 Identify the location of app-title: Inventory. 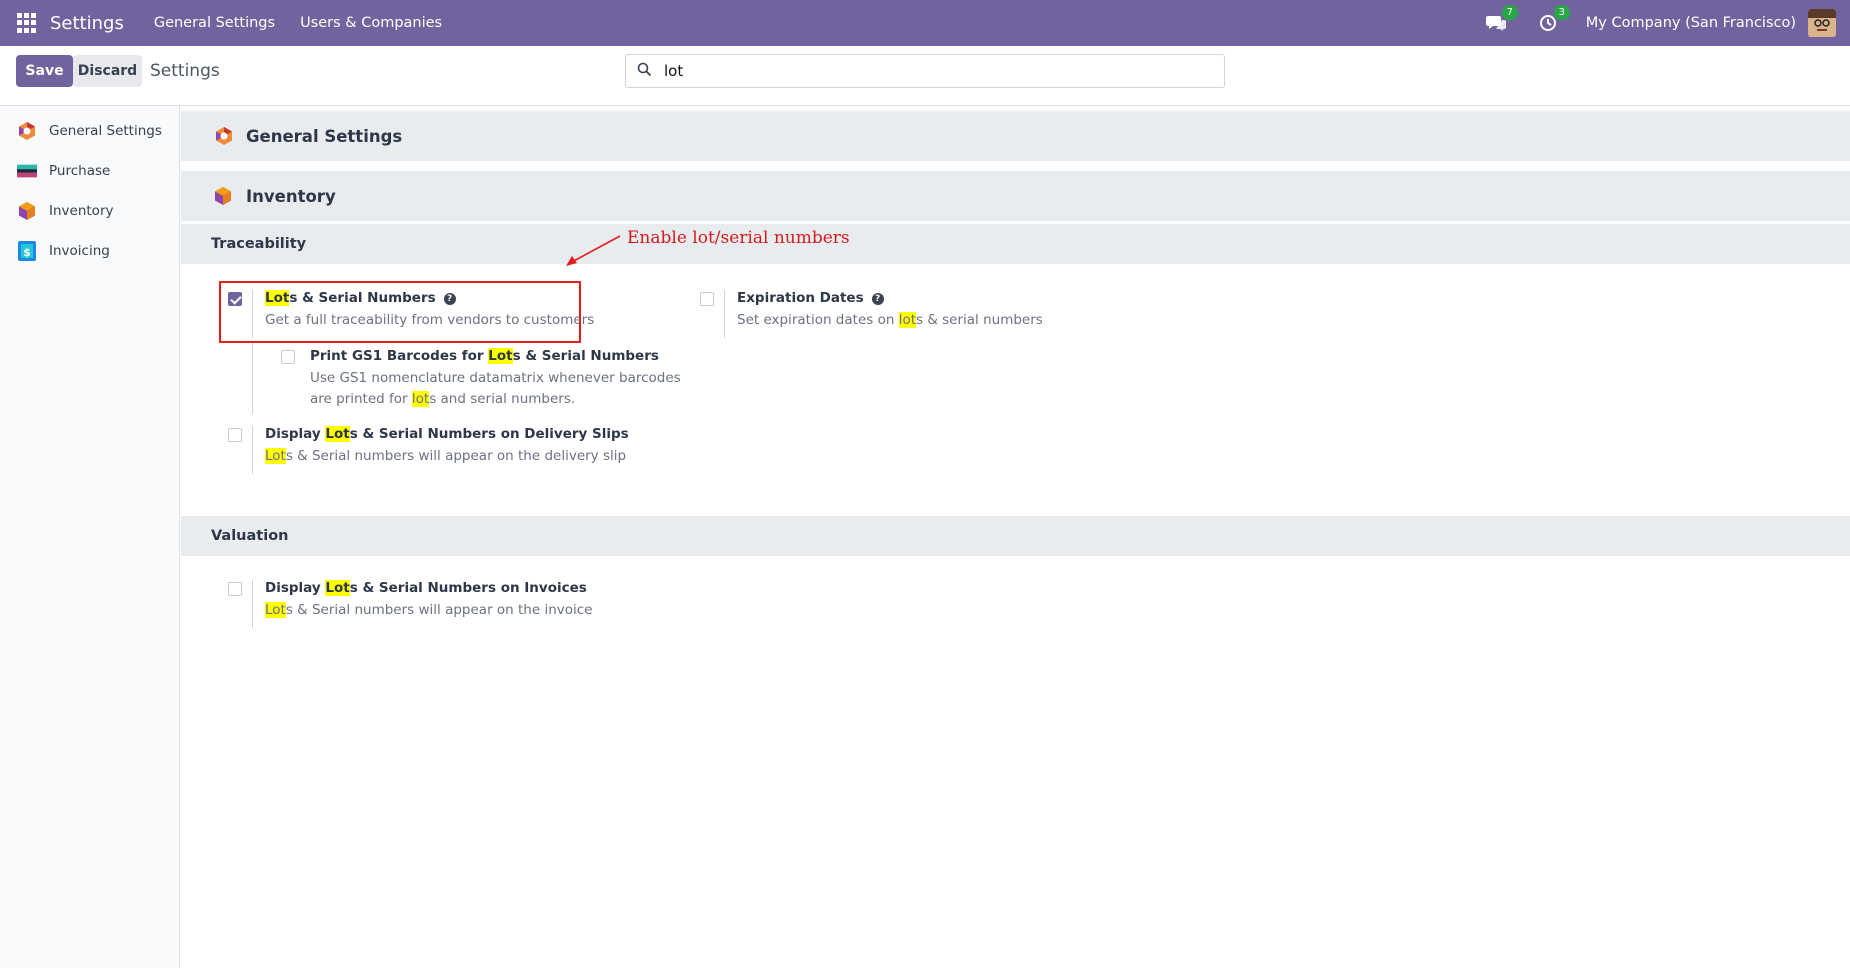
(291, 196).